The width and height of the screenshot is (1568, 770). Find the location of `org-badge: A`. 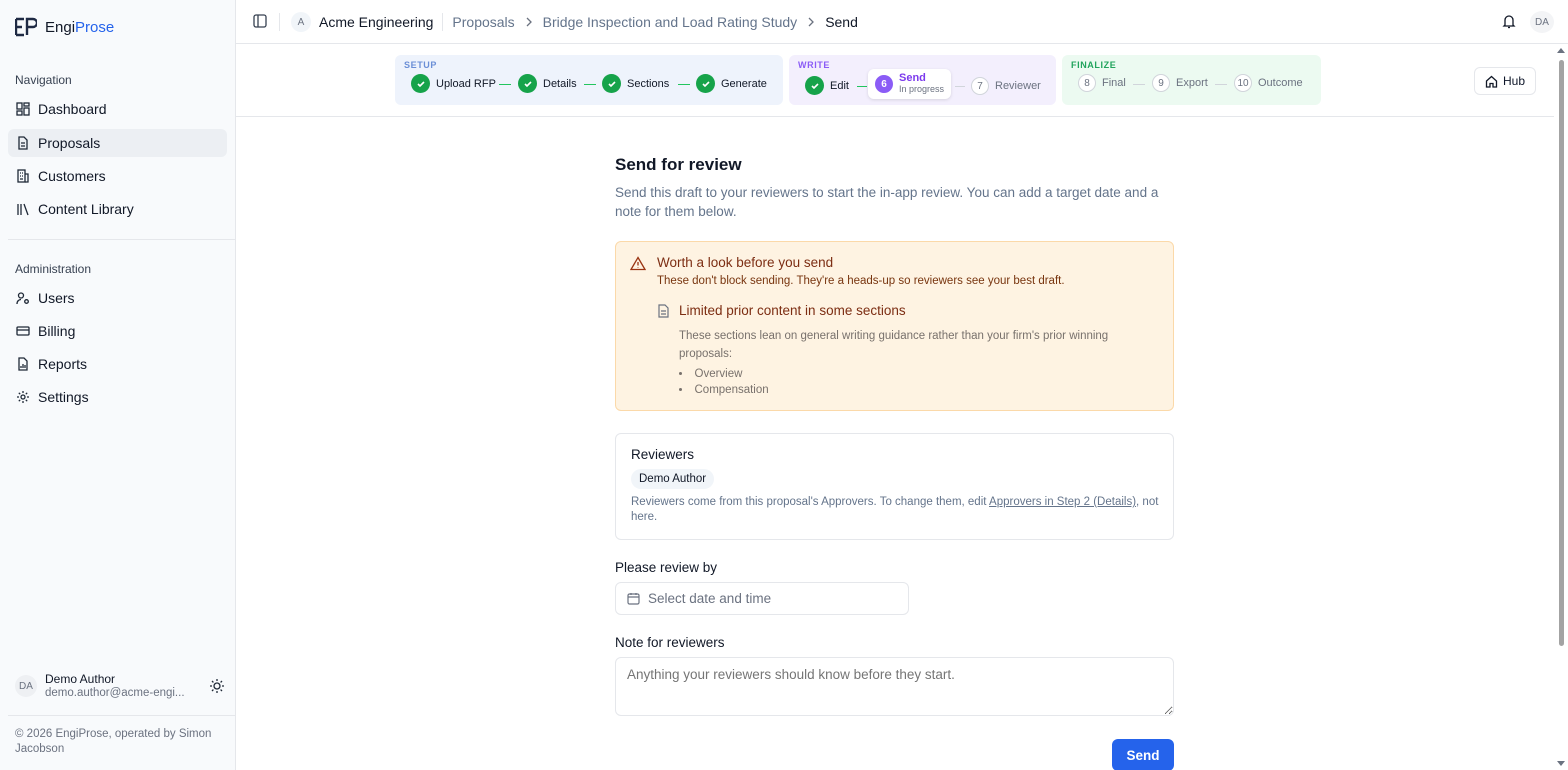

org-badge: A is located at coordinates (301, 22).